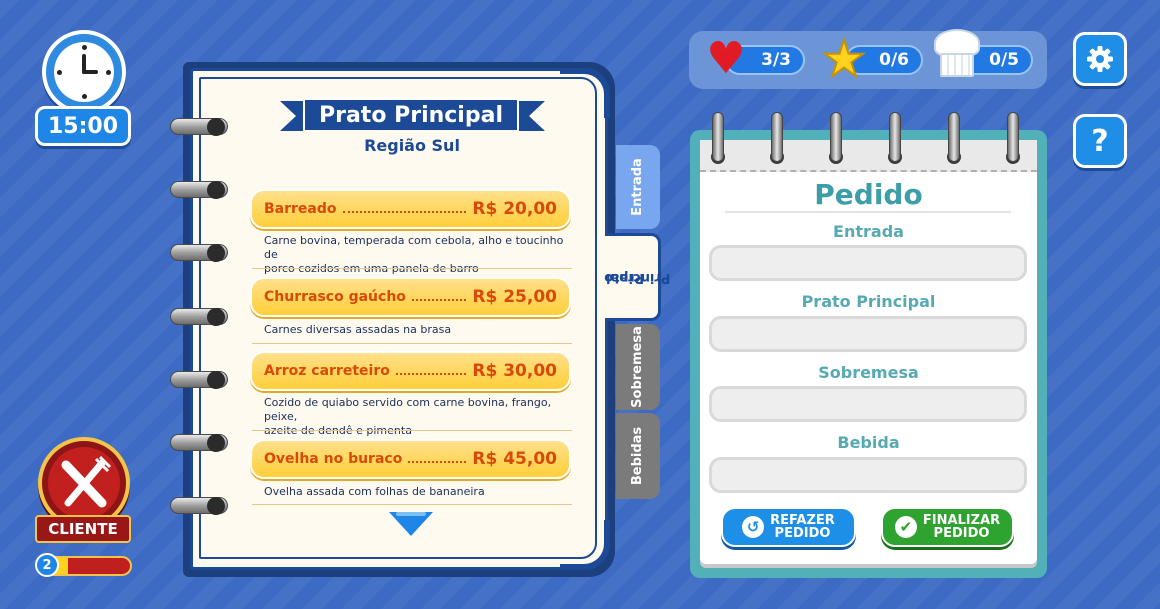 The height and width of the screenshot is (609, 1160). What do you see at coordinates (726, 58) in the screenshot?
I see `heart-icon: ♥` at bounding box center [726, 58].